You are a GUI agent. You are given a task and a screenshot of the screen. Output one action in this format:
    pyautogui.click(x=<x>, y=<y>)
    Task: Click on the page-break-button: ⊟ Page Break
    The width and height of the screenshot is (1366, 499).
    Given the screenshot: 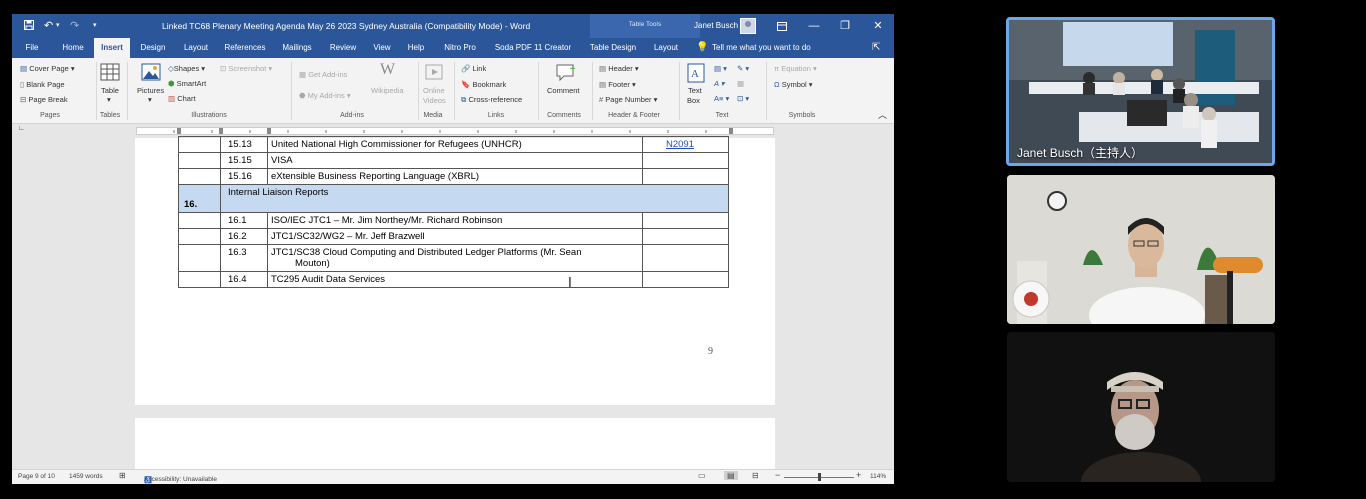 What is the action you would take?
    pyautogui.click(x=44, y=100)
    